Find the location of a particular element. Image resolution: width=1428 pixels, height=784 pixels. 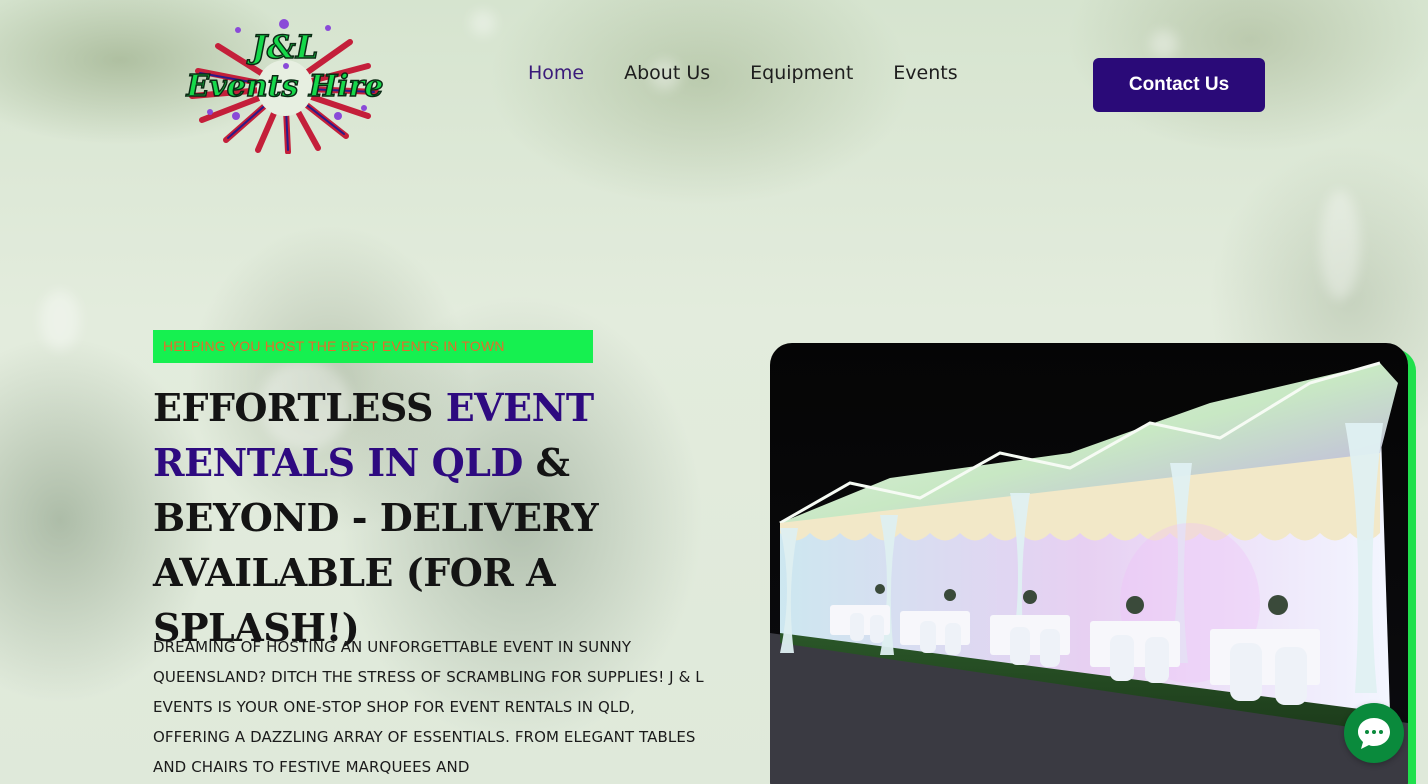

chat-bubble-icon is located at coordinates (1374, 733).